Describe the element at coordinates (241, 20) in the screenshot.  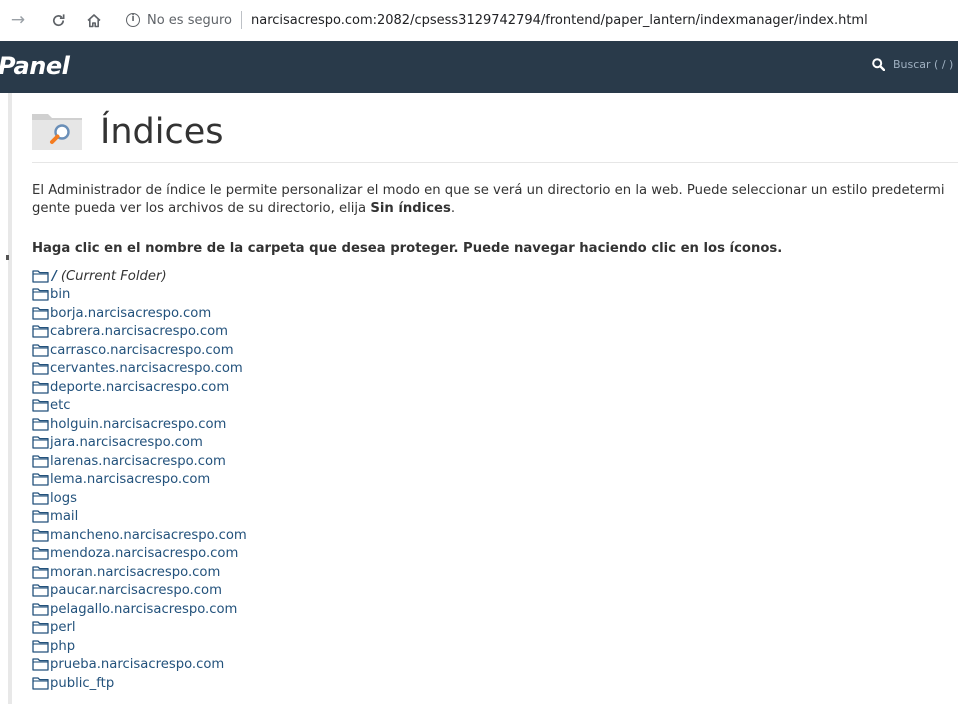
I see `url-separator` at that location.